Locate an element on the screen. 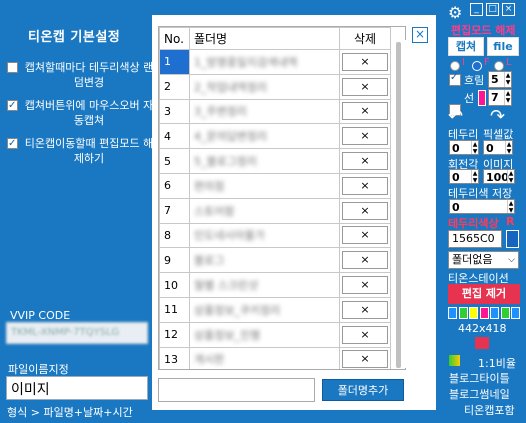 The width and height of the screenshot is (526, 423). table-row: 5 5_블로그정리 × is located at coordinates (275, 161).